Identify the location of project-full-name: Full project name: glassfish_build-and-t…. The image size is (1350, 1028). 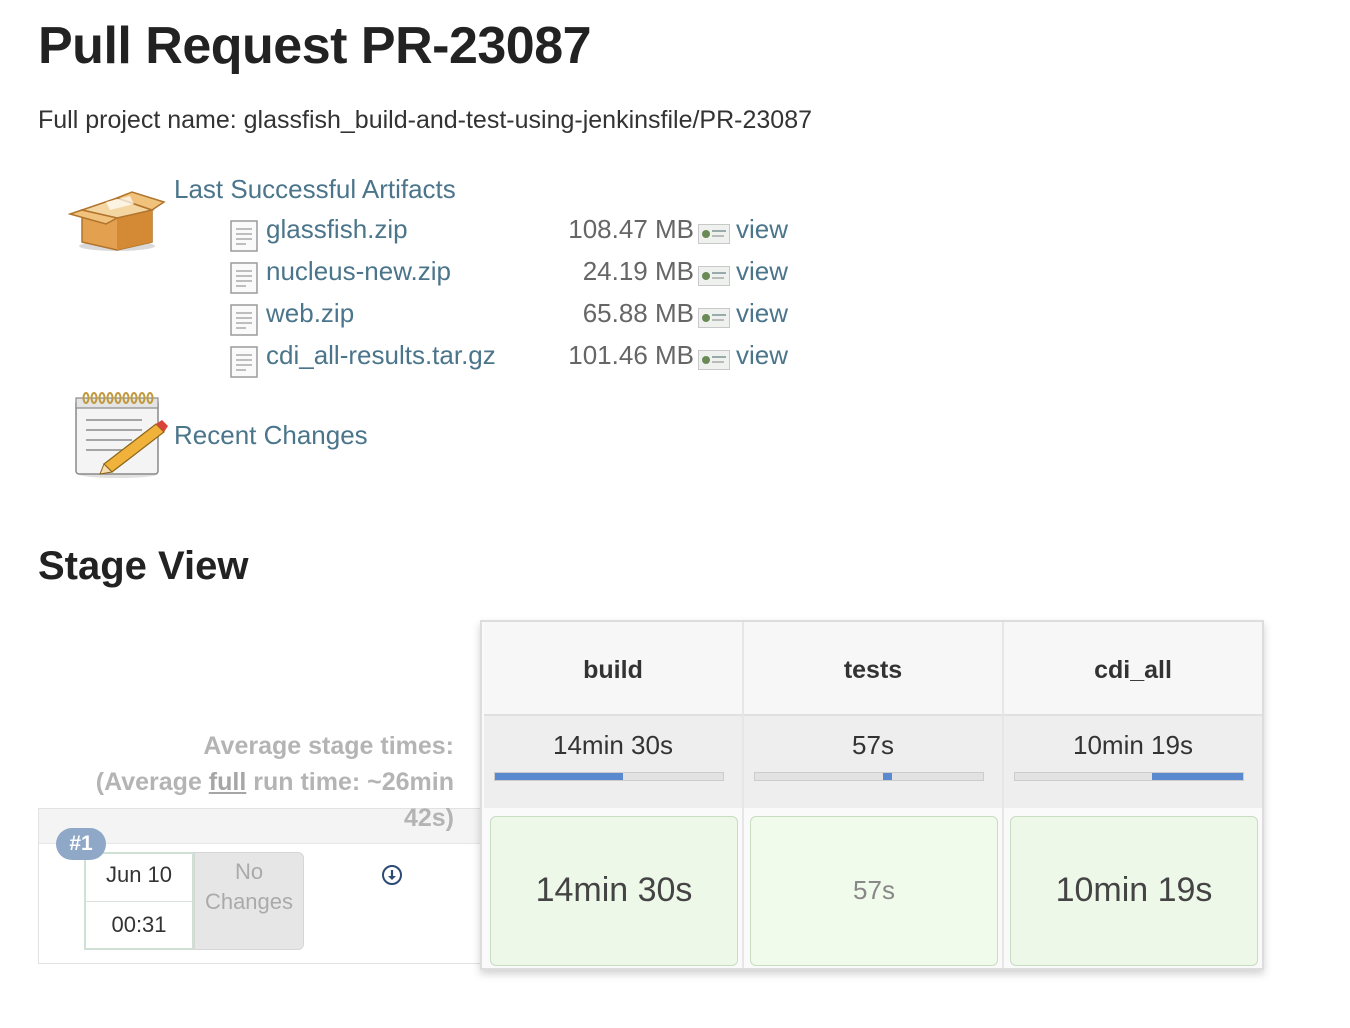
(425, 120).